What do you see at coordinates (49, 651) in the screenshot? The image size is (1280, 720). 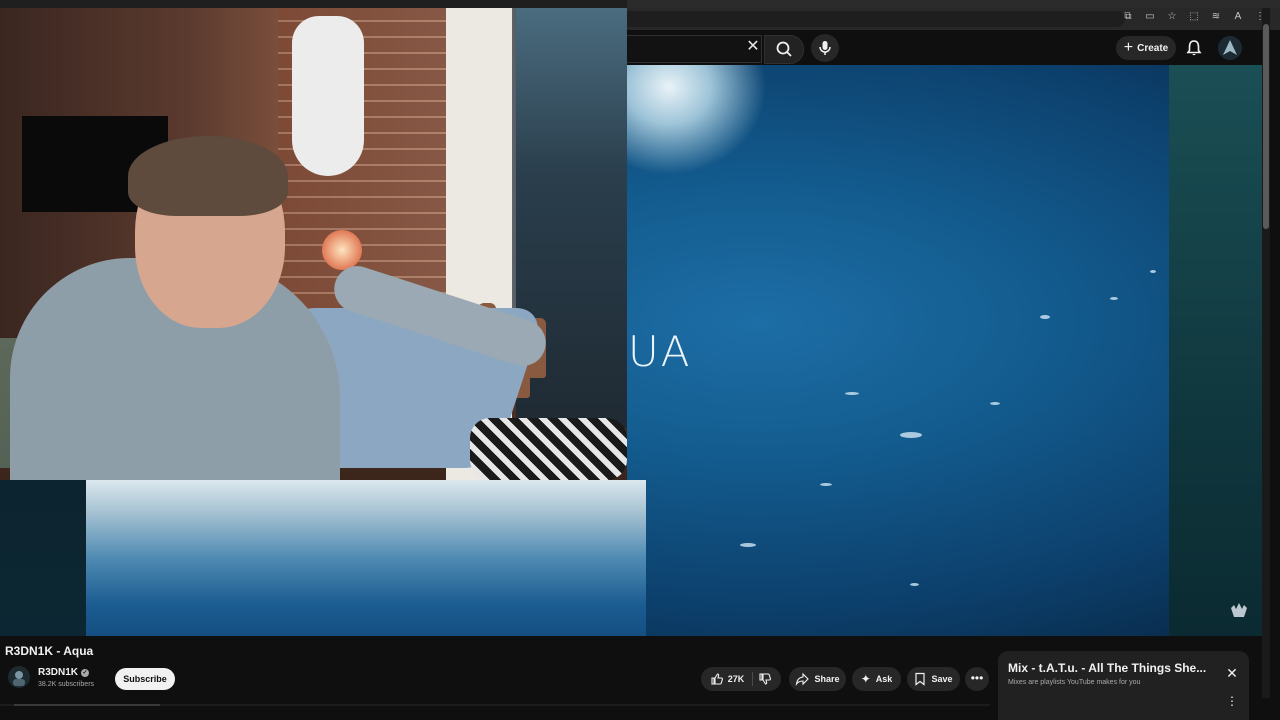 I see `video-title: R3DN1K - Aqua` at bounding box center [49, 651].